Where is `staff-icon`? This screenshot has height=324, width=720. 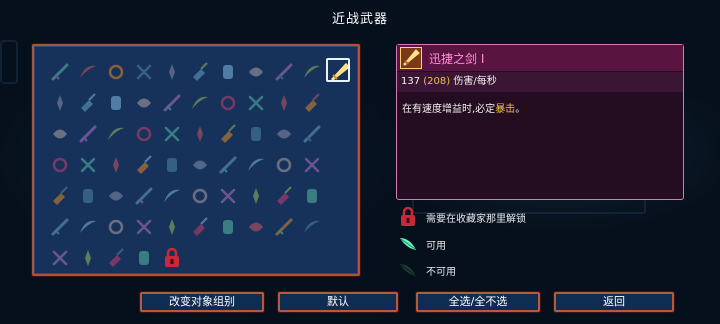 staff-icon is located at coordinates (284, 164).